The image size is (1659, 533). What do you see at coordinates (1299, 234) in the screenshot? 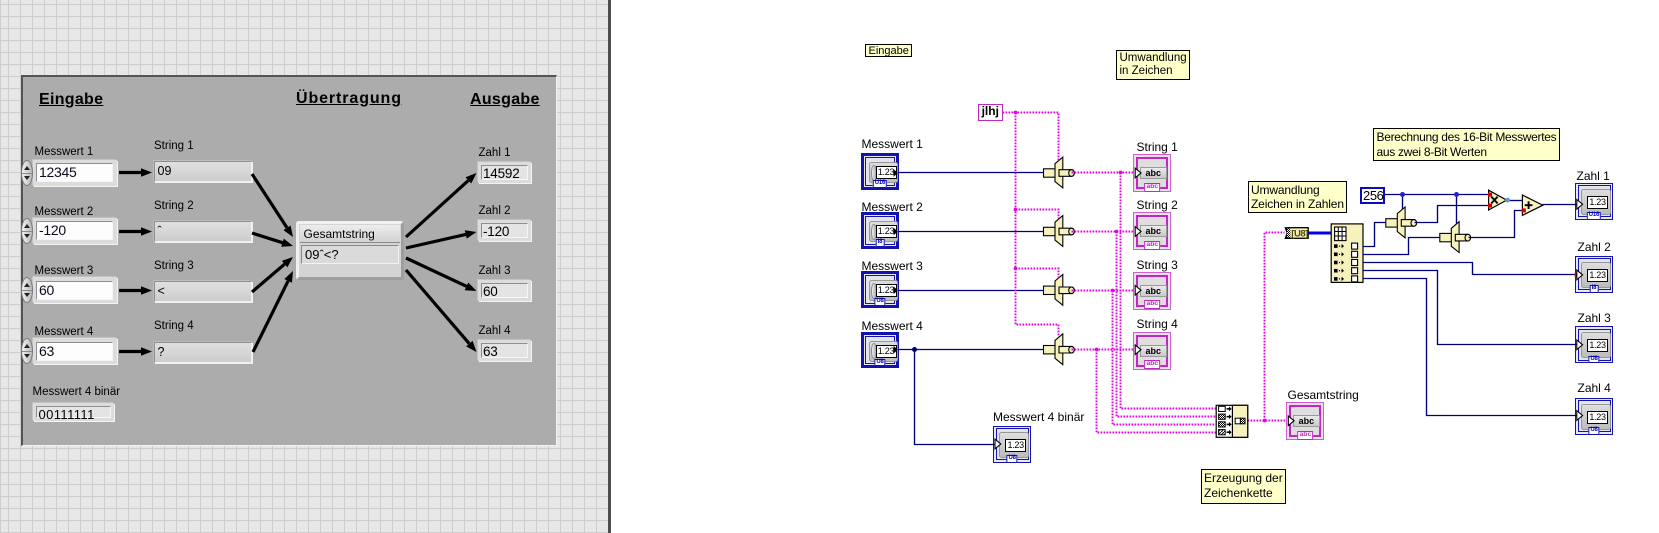
I see `svg-text: [U8]` at bounding box center [1299, 234].